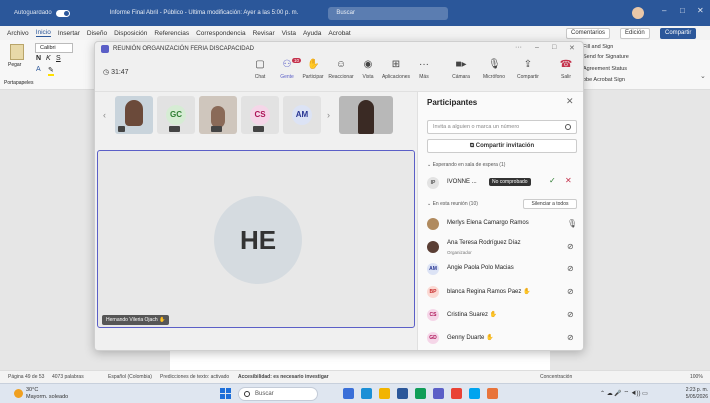 The height and width of the screenshot is (403, 710). What do you see at coordinates (682, 10) in the screenshot?
I see `maximize-icon: □` at bounding box center [682, 10].